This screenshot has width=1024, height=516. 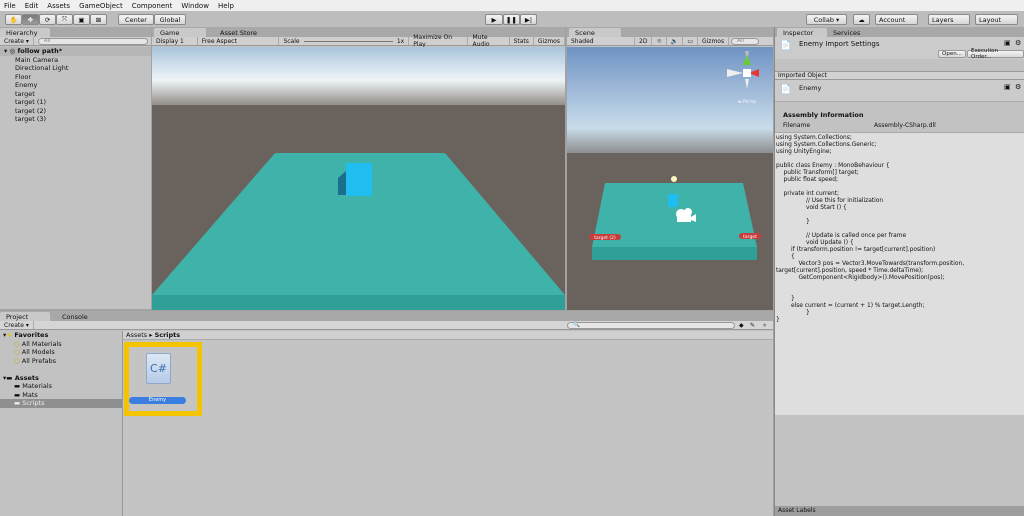 What do you see at coordinates (741, 325) in the screenshot?
I see `filter-type-icon: ◆` at bounding box center [741, 325].